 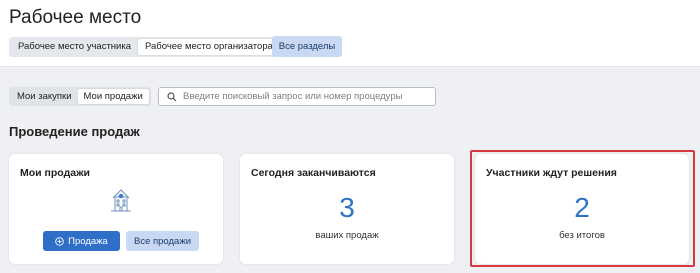 What do you see at coordinates (313, 173) in the screenshot?
I see `card-title: Сегодня заканчиваются` at bounding box center [313, 173].